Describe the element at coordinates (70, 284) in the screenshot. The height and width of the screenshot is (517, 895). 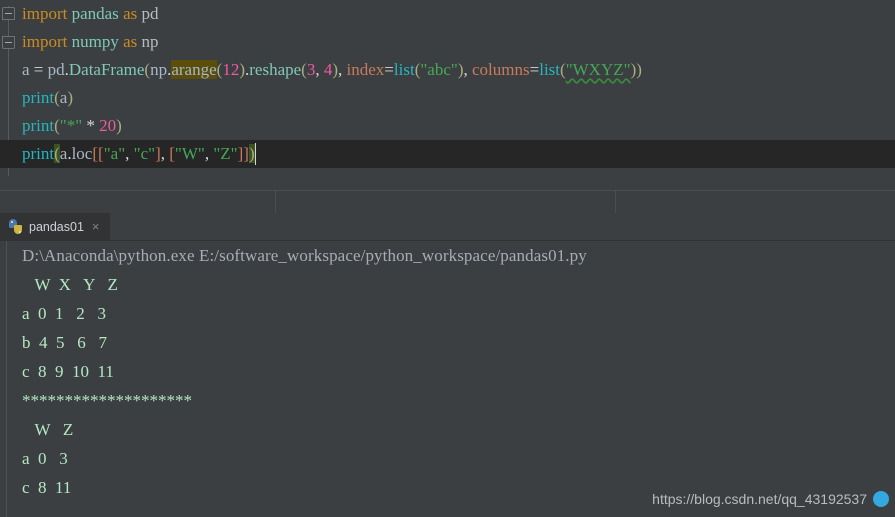
I see `console-output-line: W X Y Z` at that location.